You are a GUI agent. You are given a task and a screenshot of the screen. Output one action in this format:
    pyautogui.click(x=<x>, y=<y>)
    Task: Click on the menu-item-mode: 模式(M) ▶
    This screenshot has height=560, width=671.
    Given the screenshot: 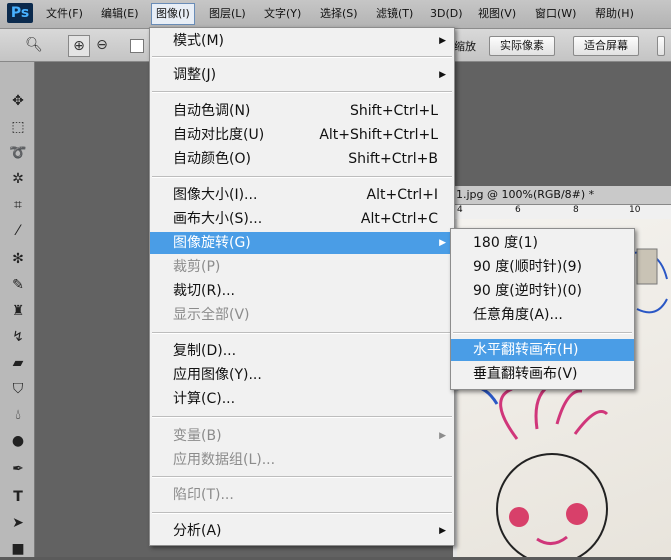 What is the action you would take?
    pyautogui.click(x=302, y=41)
    